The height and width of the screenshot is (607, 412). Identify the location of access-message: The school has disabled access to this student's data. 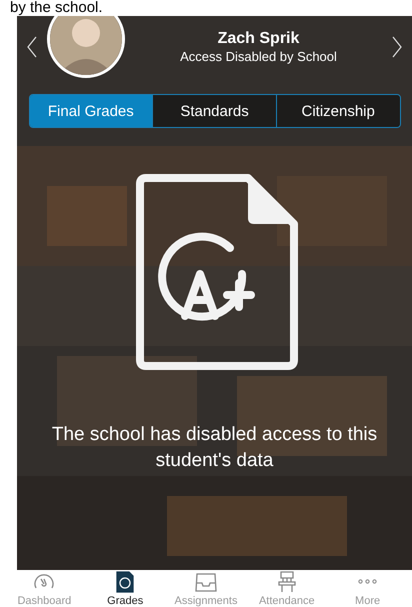
(214, 448).